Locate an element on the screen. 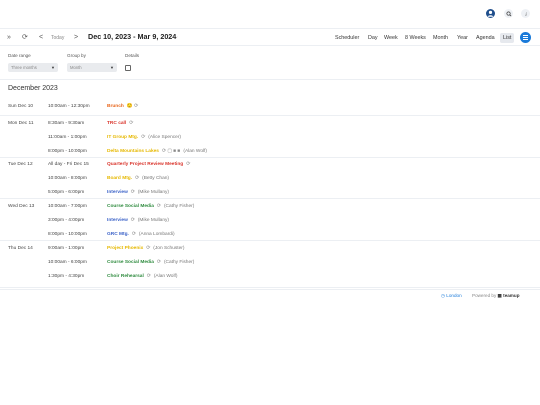 This screenshot has height=405, width=540. timezone-link: ◷ London is located at coordinates (451, 296).